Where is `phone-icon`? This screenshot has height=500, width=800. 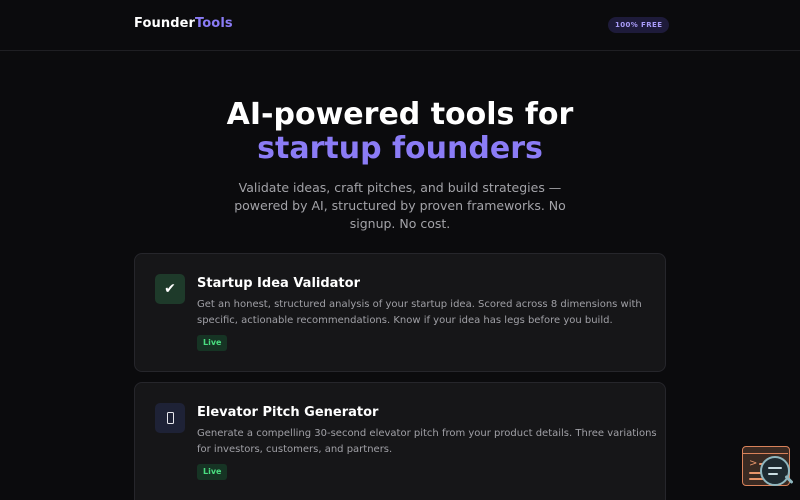 phone-icon is located at coordinates (170, 418).